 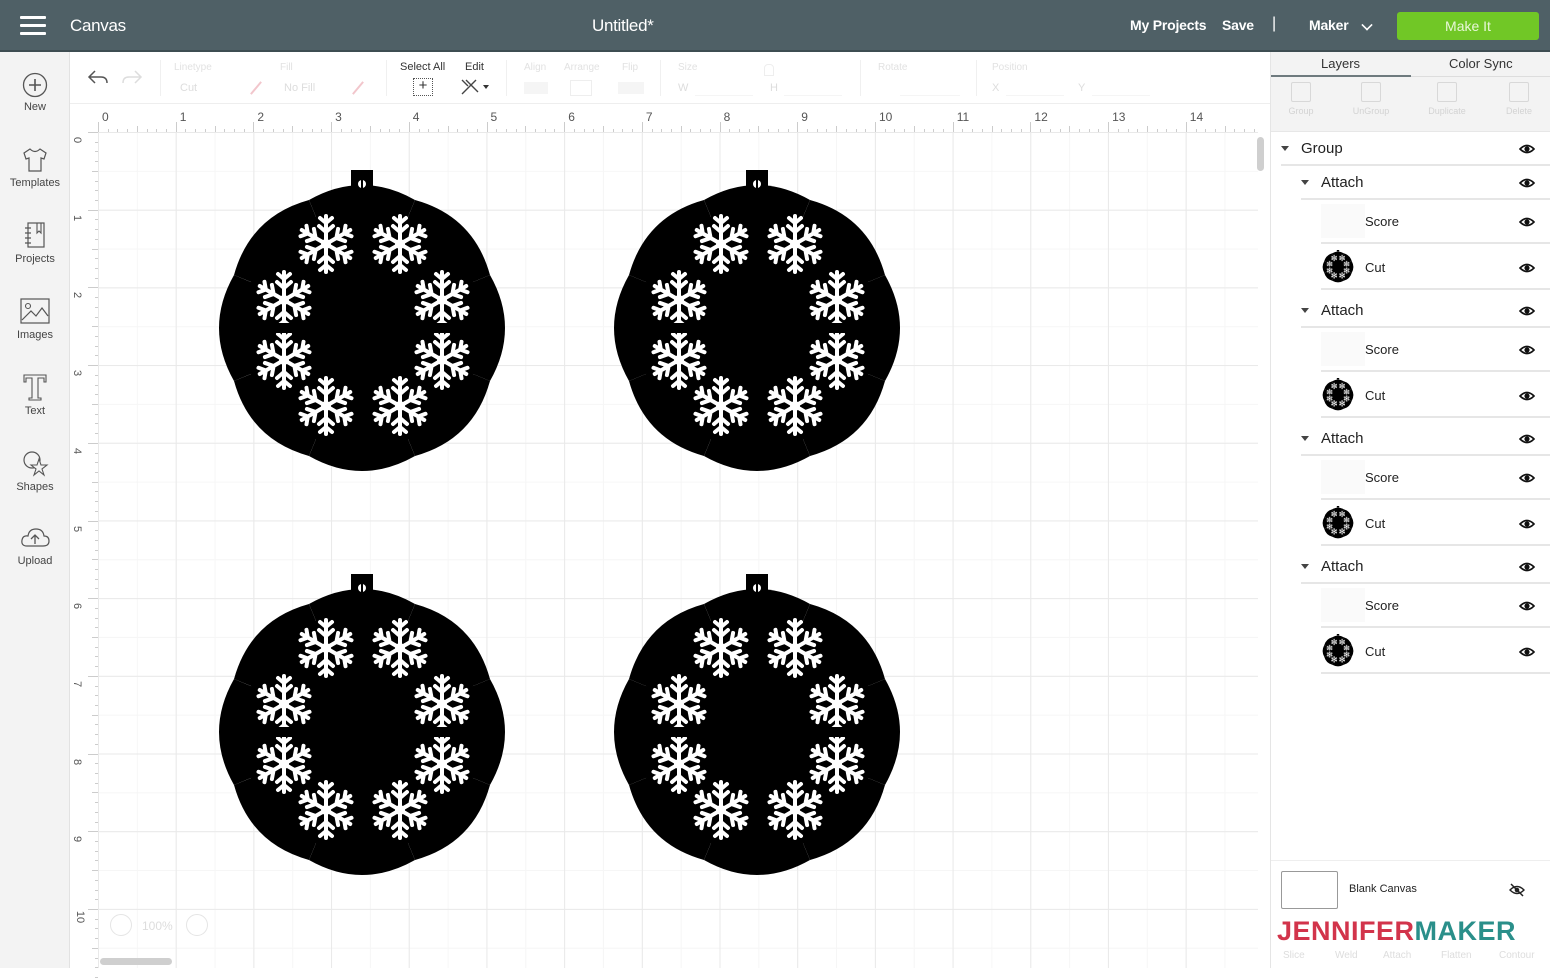 I want to click on edit-tools-icon, so click(x=475, y=87).